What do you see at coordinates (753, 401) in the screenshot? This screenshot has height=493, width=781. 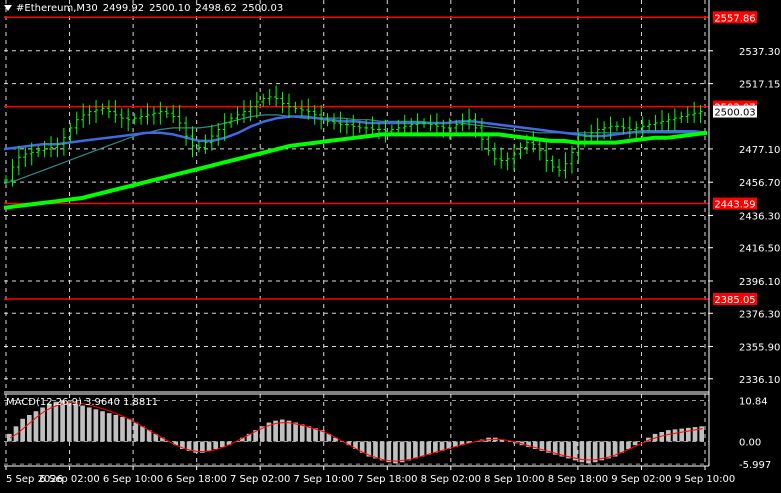 I see `macd-tick-label: 10.84` at bounding box center [753, 401].